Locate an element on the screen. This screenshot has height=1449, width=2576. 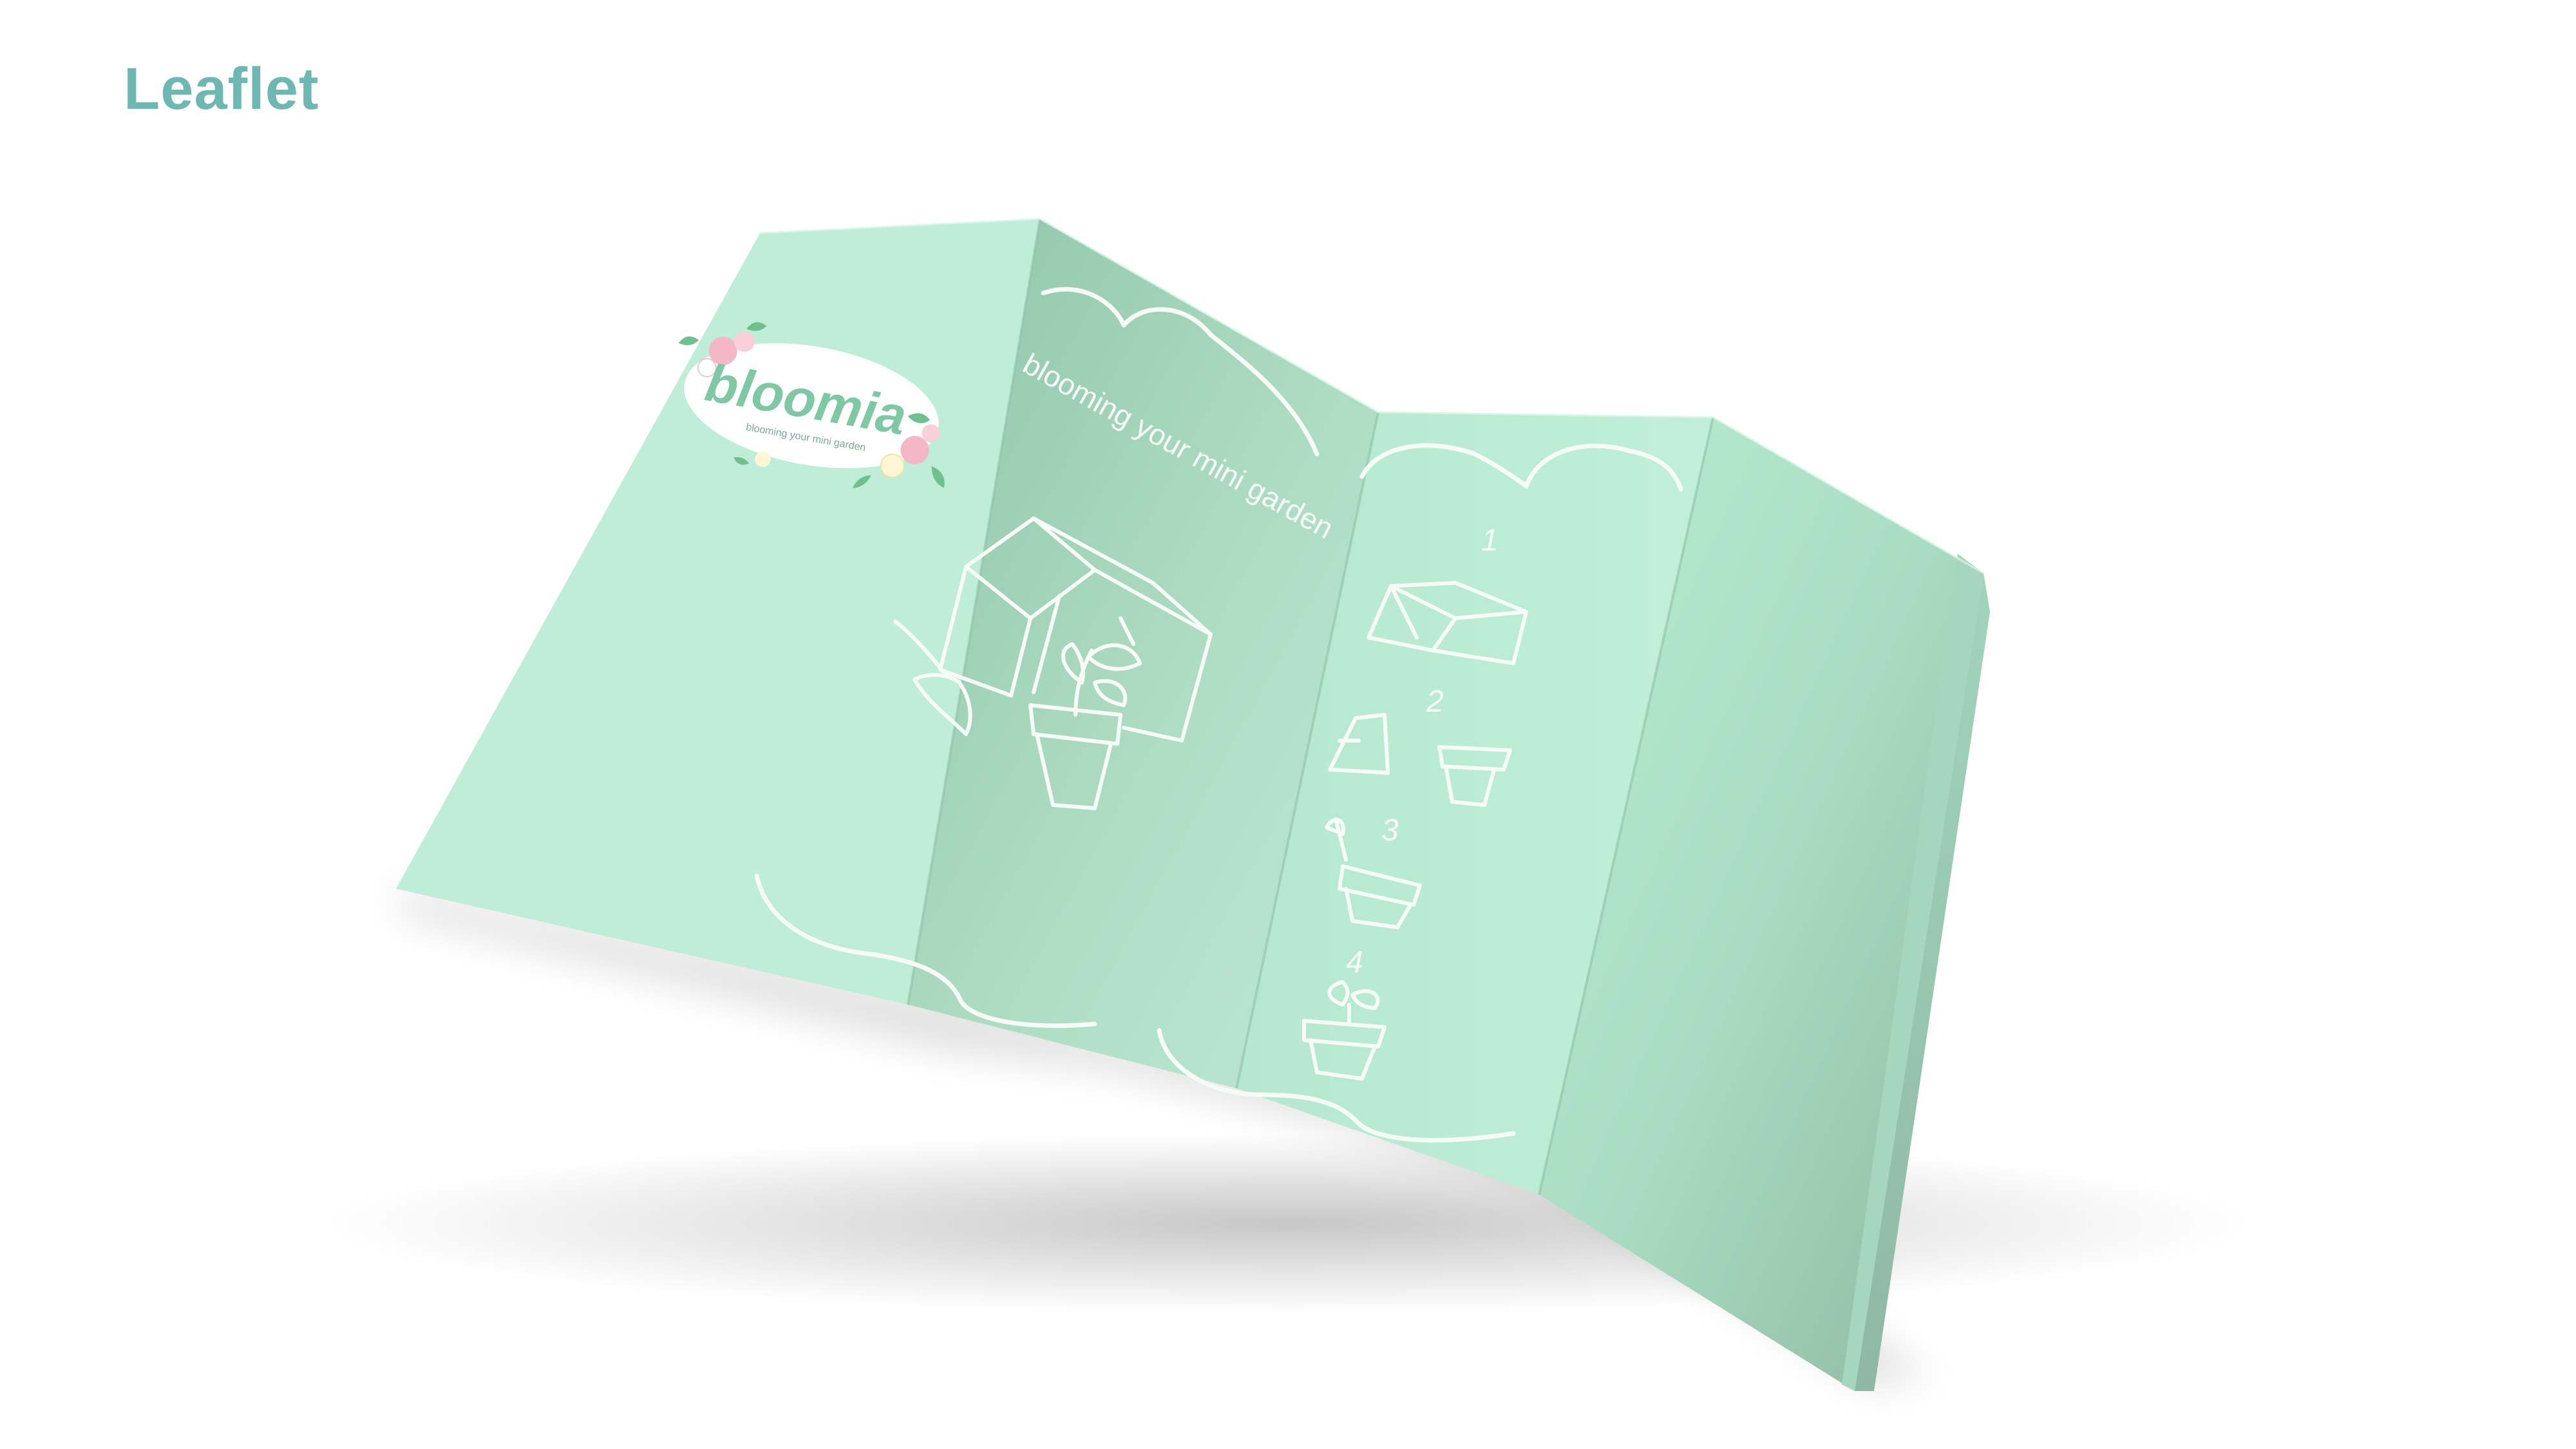
step-number: 3 is located at coordinates (1390, 830).